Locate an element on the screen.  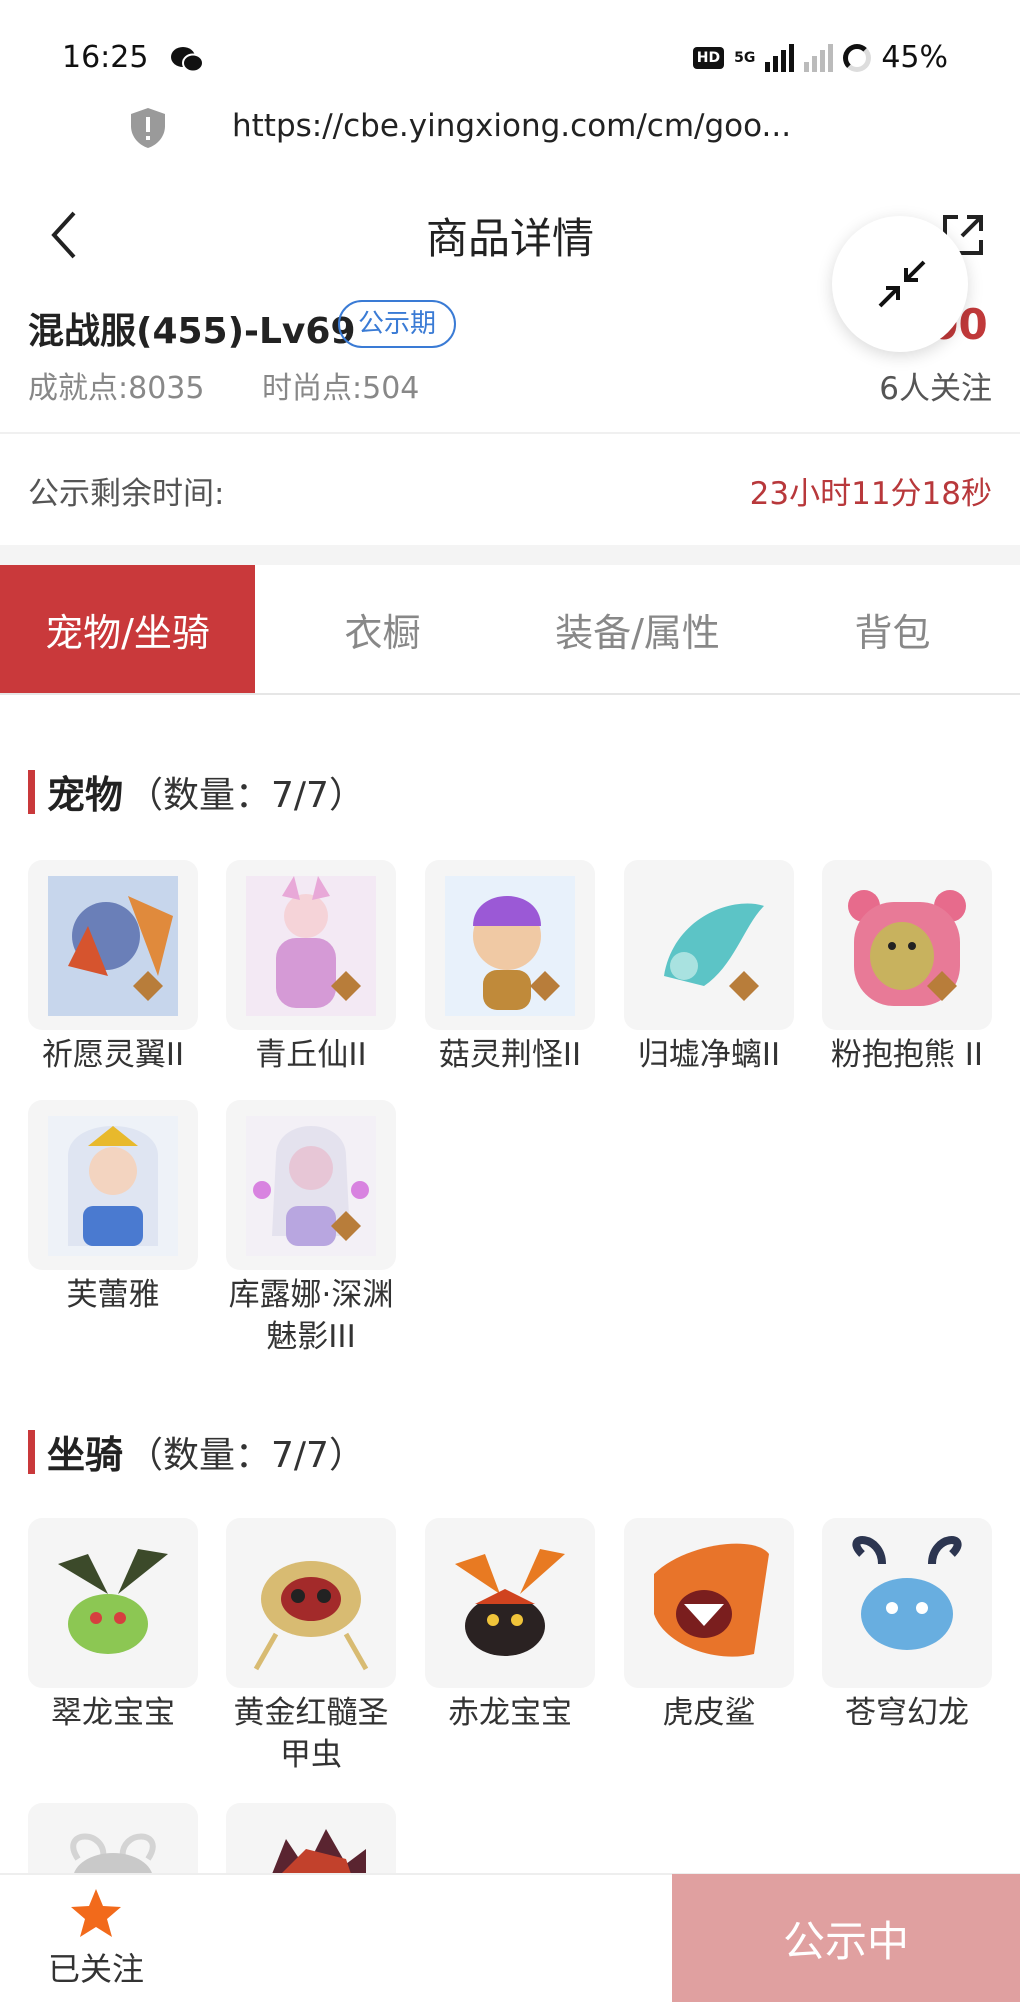
mount-name: 虎皮鲨 is located at coordinates (709, 1713).